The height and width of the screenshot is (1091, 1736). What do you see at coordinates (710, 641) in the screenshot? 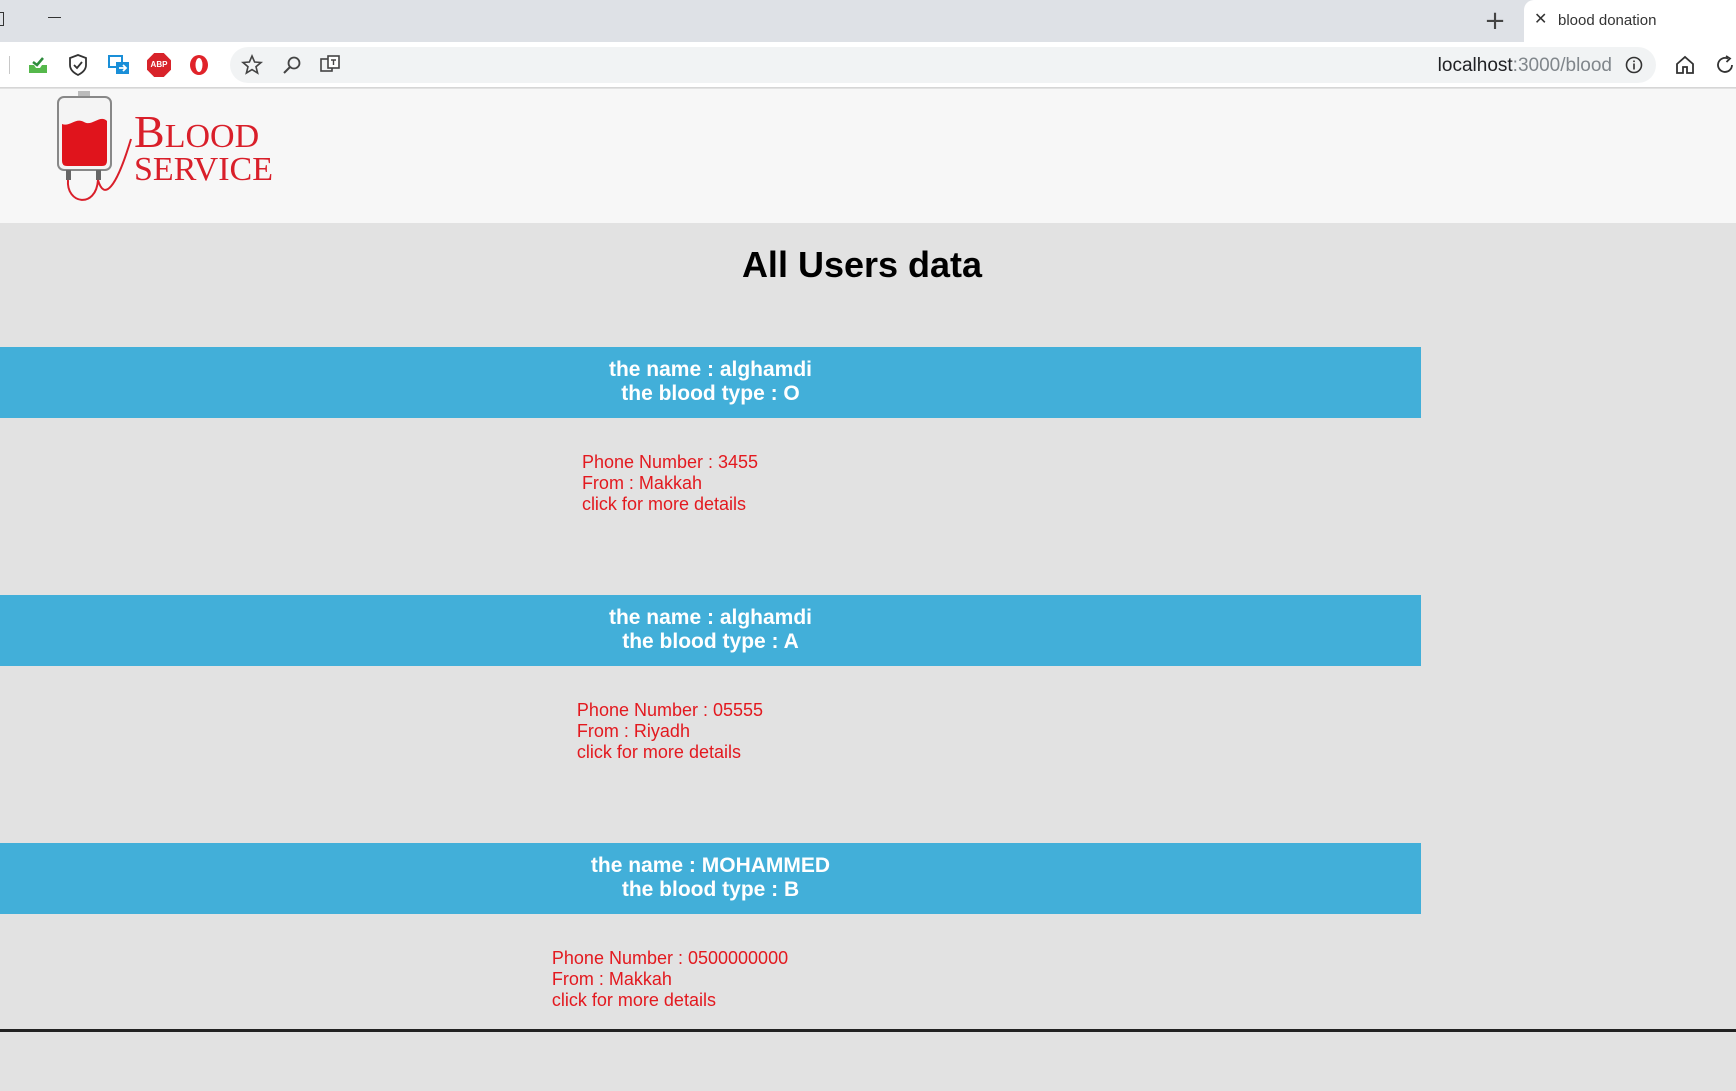
I see `user-blood-type: the blood type : A` at bounding box center [710, 641].